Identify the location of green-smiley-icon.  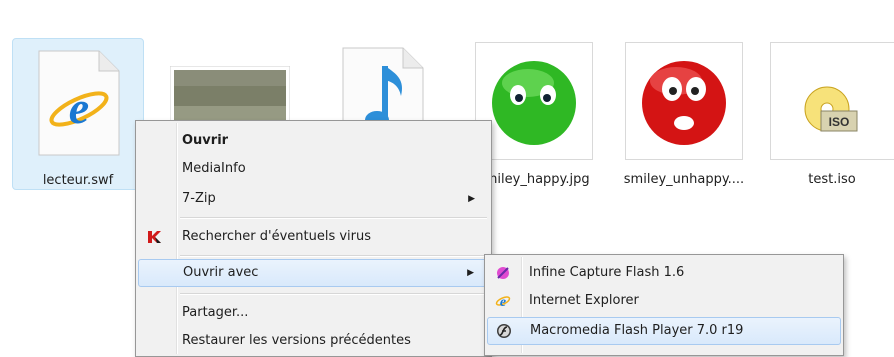
(534, 103).